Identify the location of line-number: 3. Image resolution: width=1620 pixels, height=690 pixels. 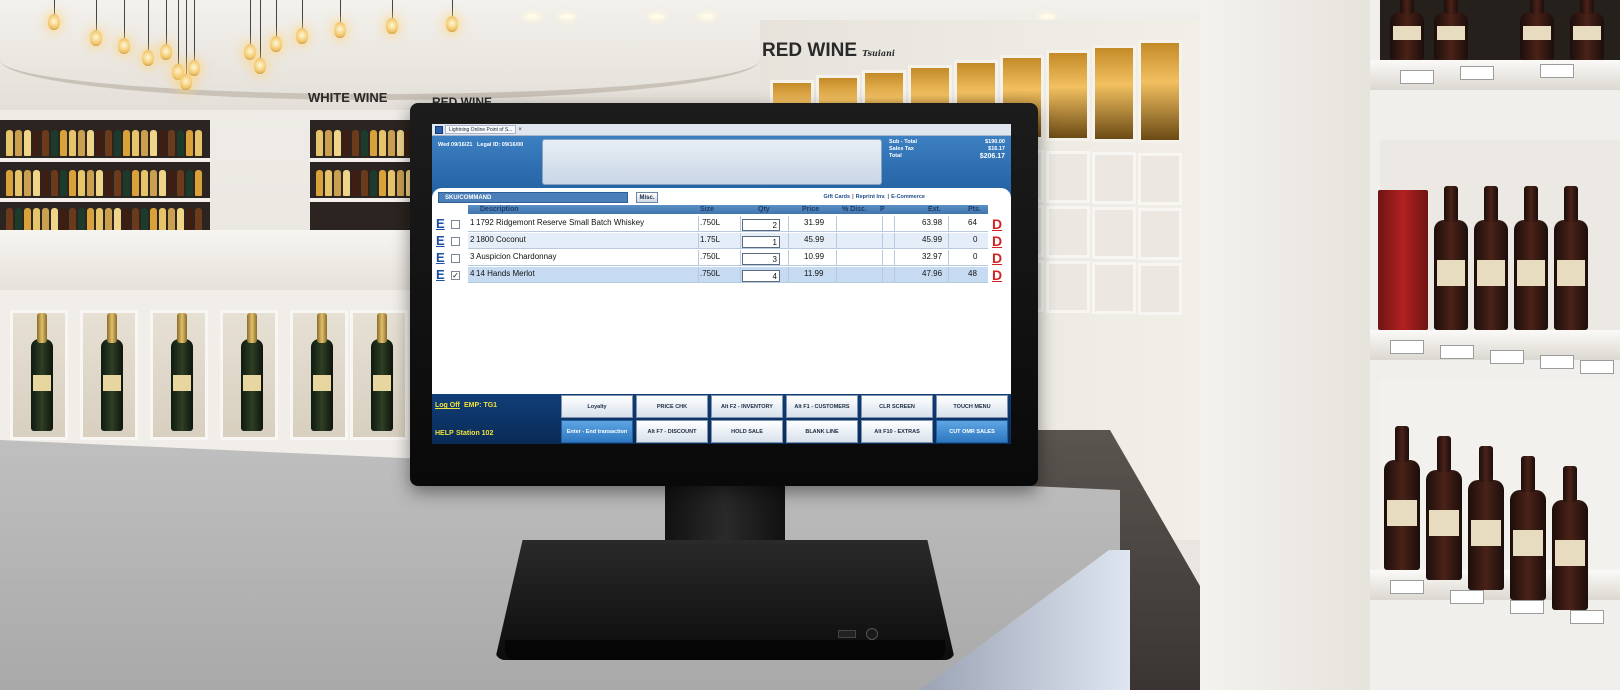
(472, 256).